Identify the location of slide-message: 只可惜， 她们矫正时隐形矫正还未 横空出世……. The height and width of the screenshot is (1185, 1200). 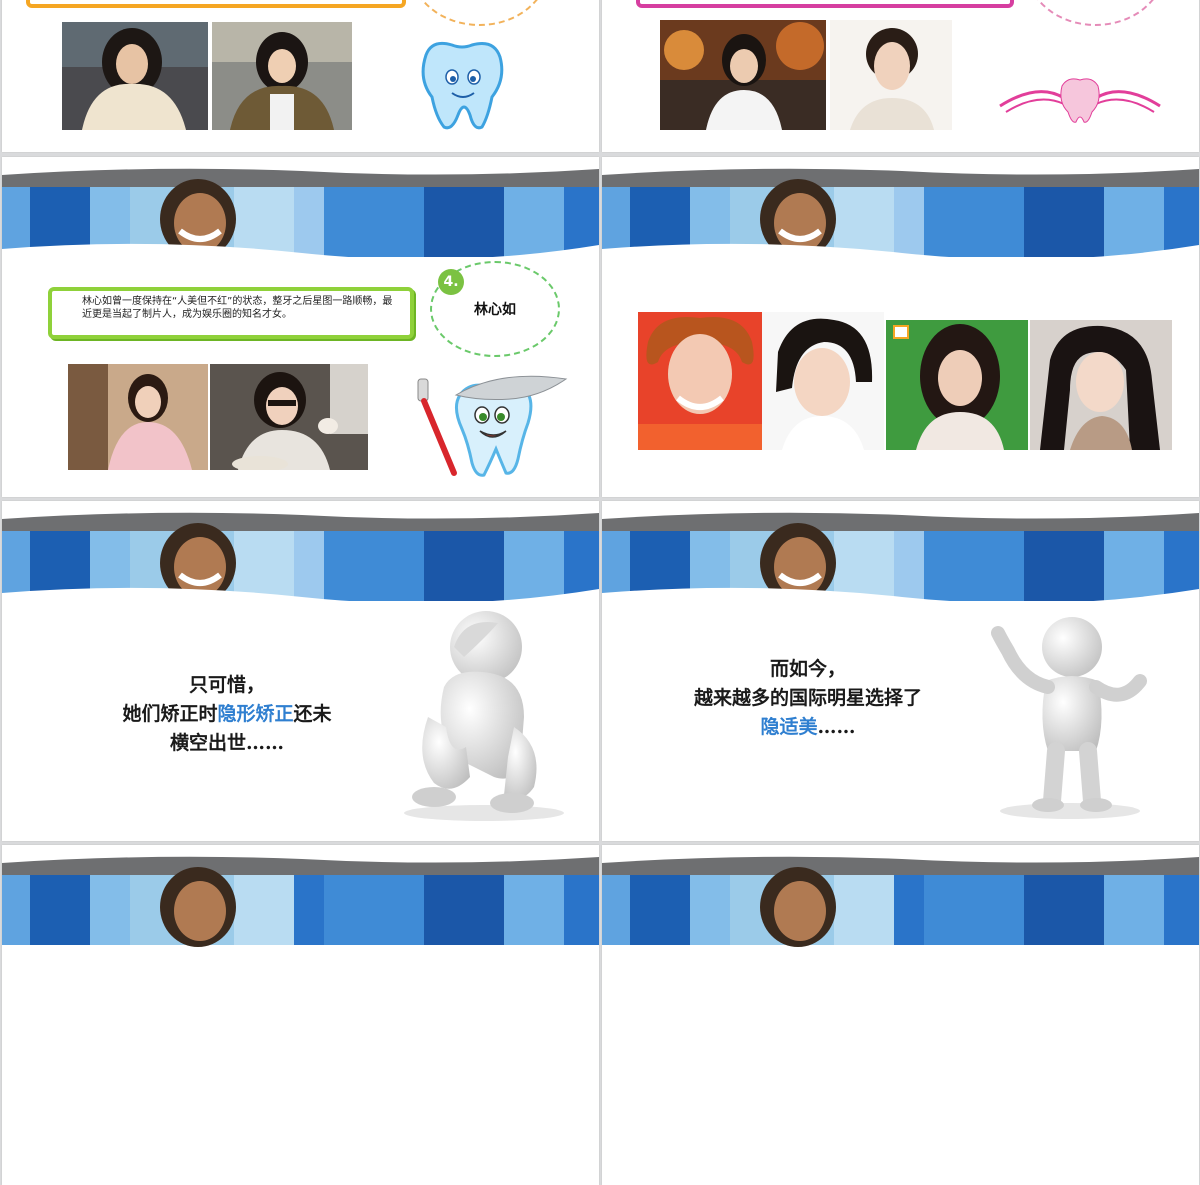
(227, 714).